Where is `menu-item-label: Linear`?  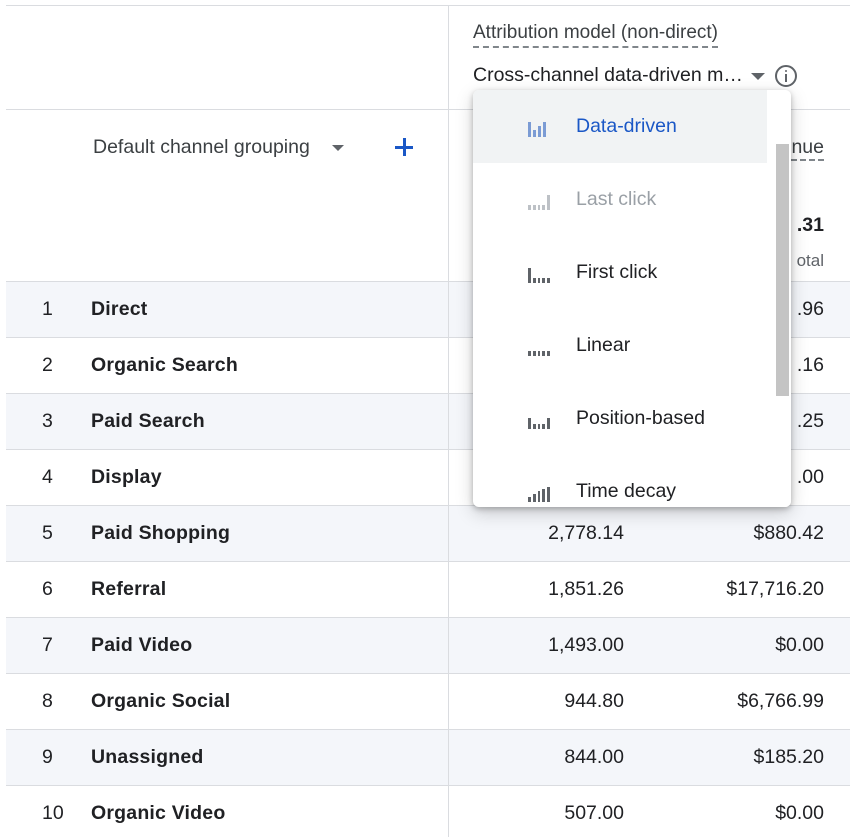 menu-item-label: Linear is located at coordinates (603, 345).